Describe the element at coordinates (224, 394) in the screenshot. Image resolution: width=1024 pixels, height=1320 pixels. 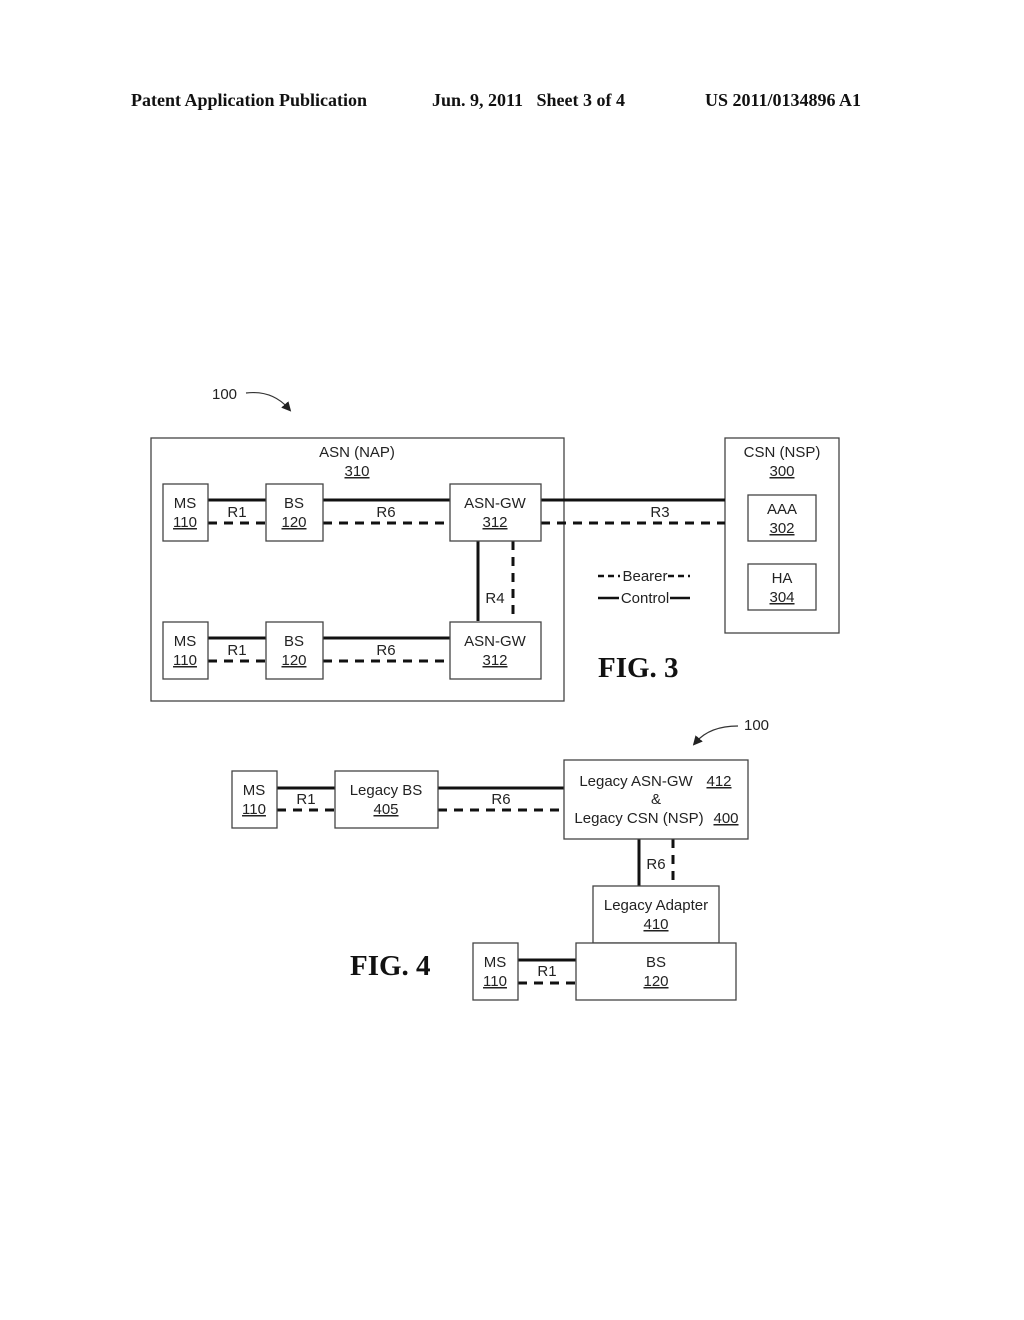
I see `fig3-ref-label: 100` at that location.